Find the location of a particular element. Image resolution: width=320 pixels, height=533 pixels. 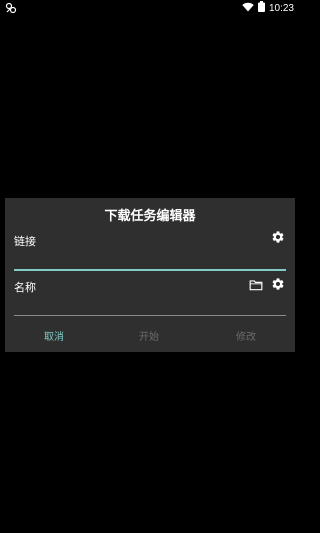

cancel-button: 取消 is located at coordinates (54, 335).